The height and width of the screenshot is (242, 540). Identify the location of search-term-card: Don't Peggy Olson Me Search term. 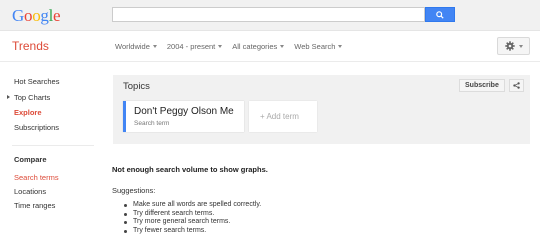
(183, 116).